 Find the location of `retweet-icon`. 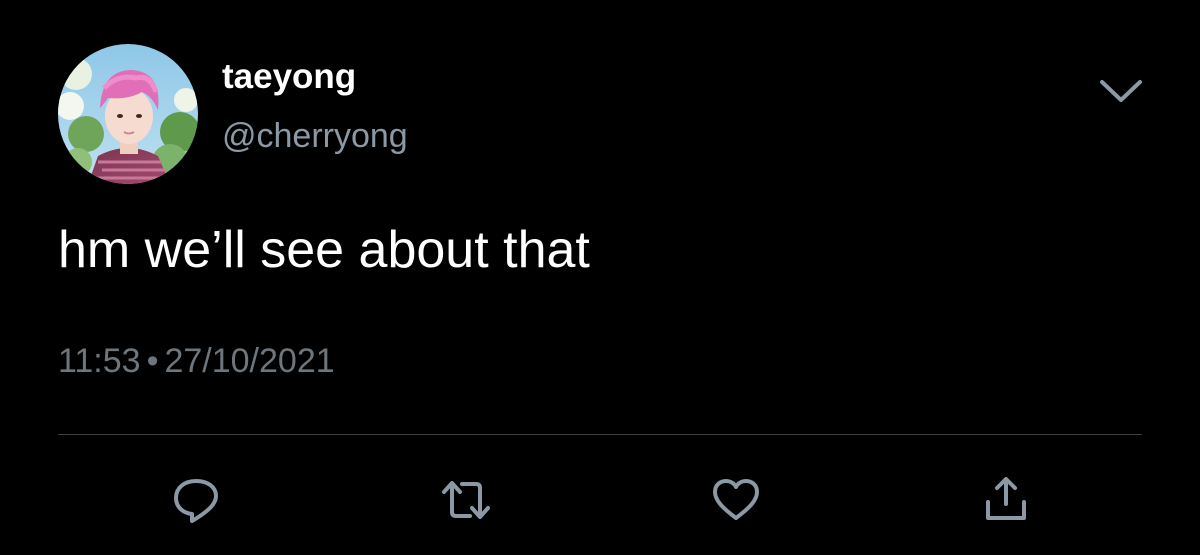

retweet-icon is located at coordinates (466, 500).